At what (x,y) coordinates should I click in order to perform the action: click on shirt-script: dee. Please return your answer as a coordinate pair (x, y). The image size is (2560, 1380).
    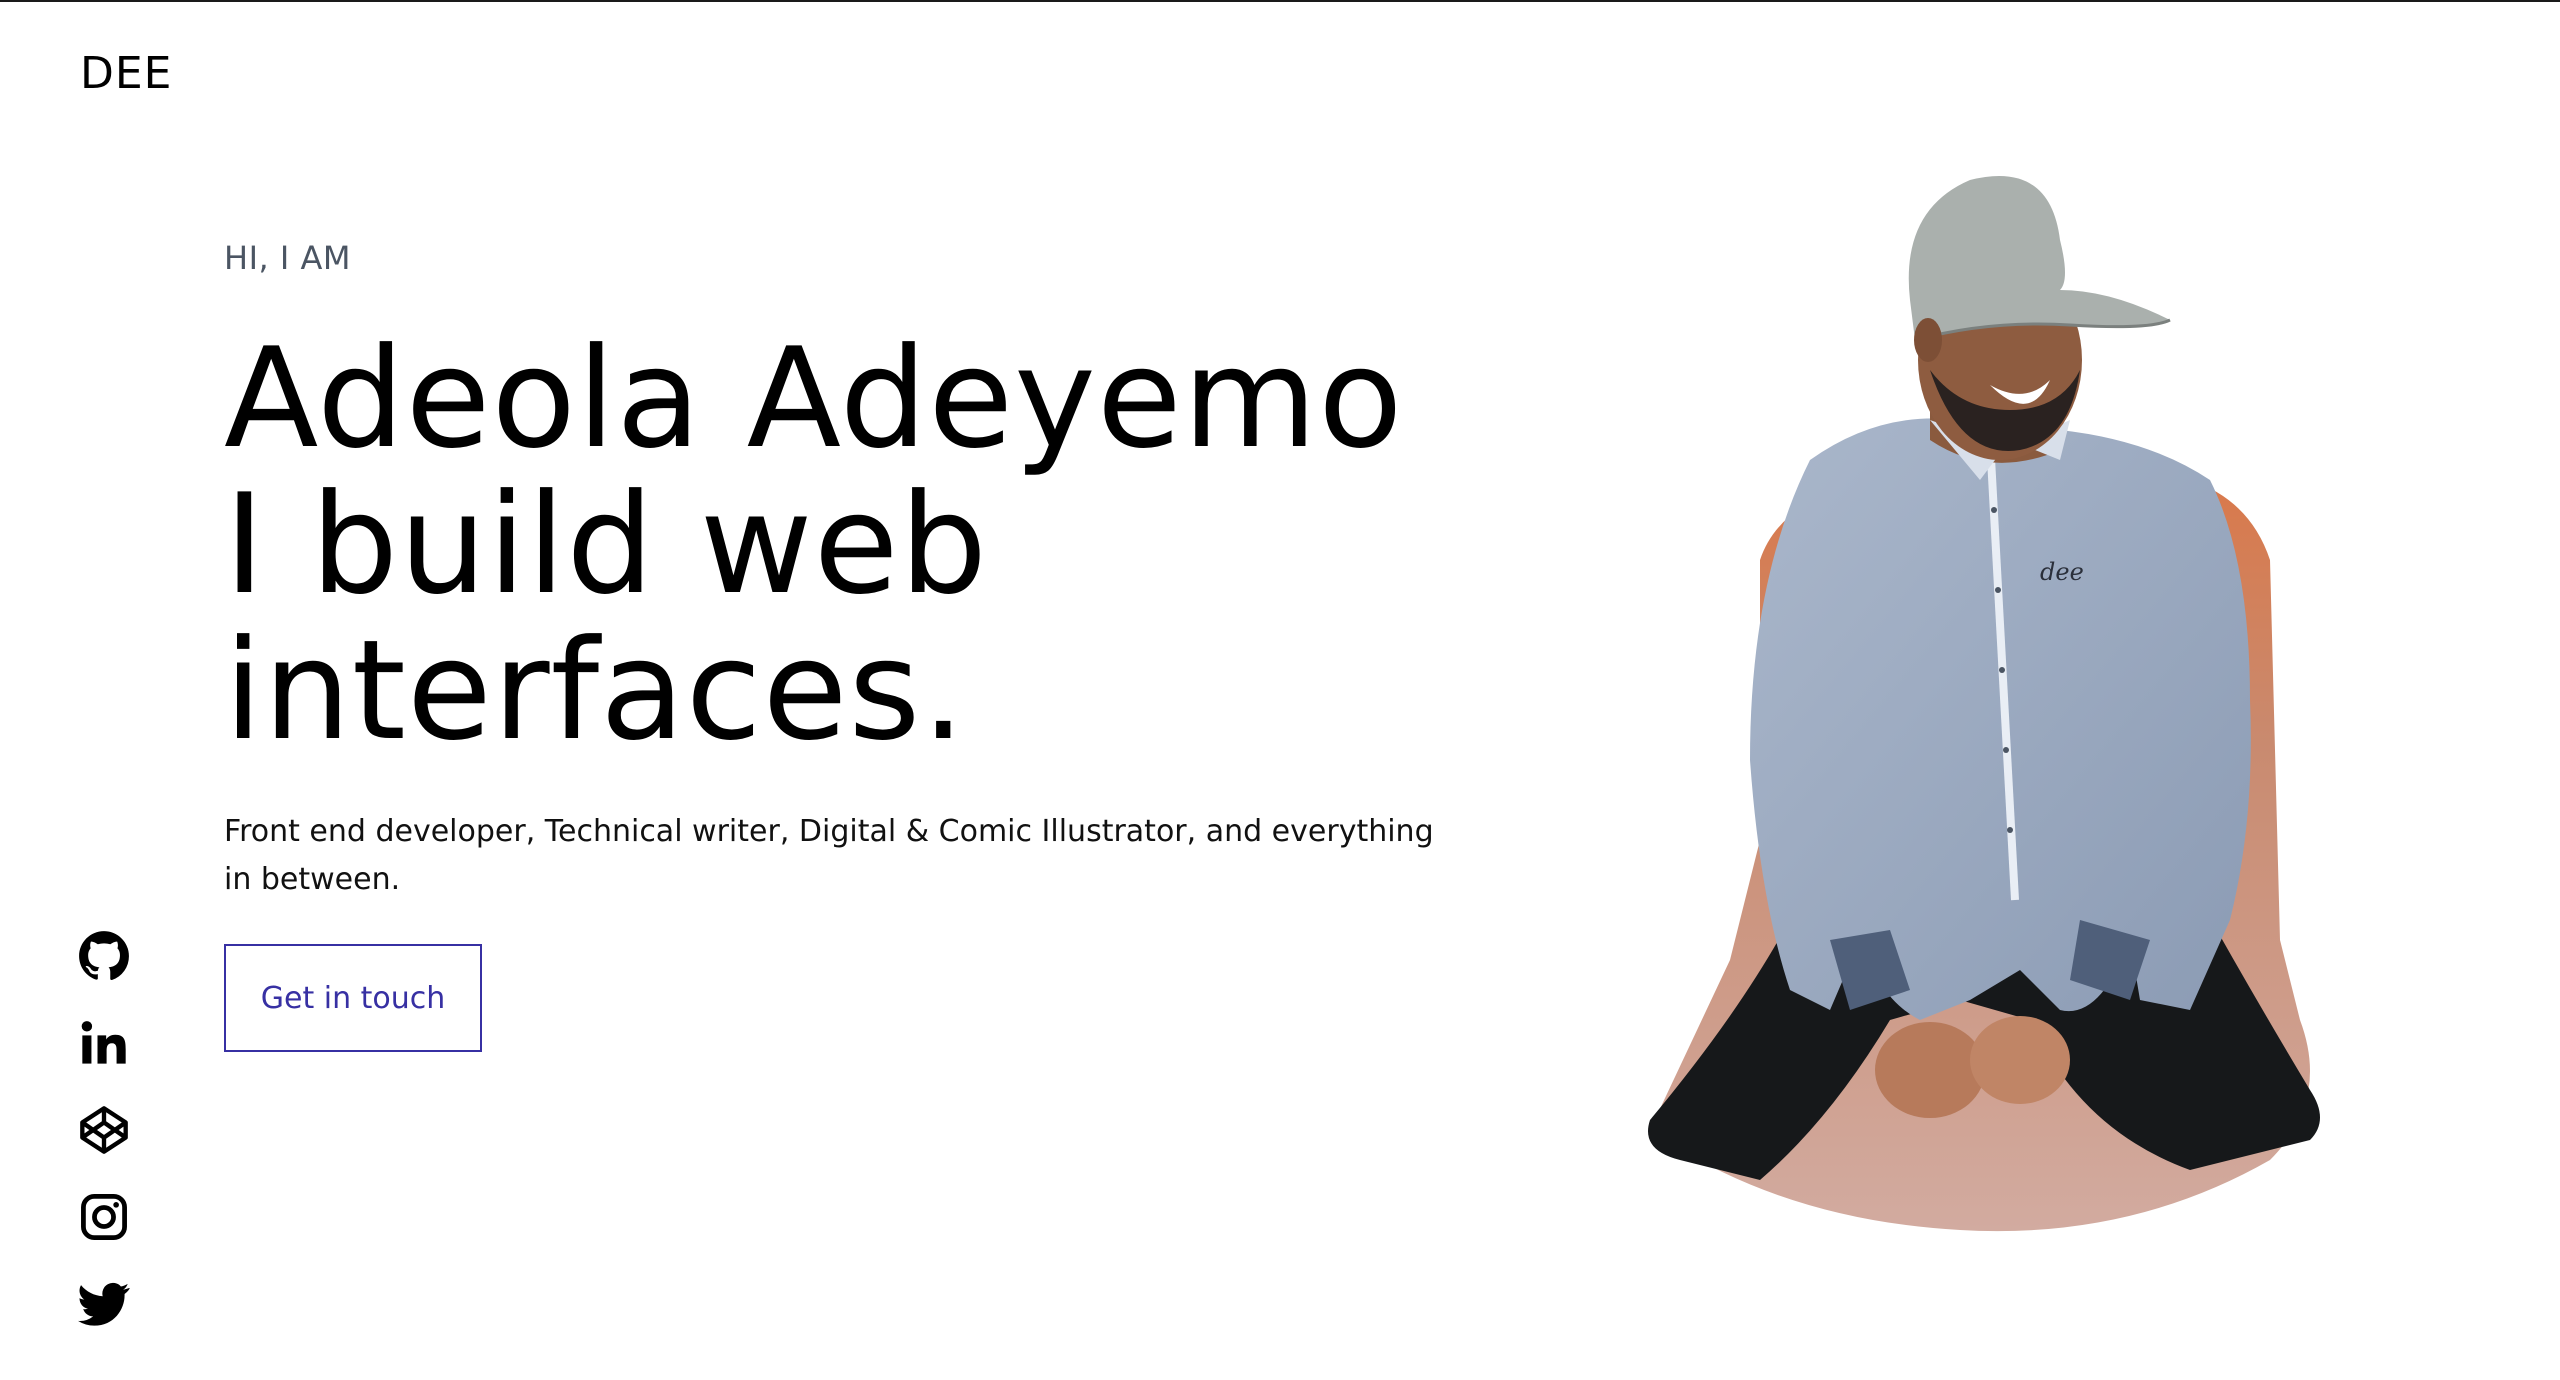
    Looking at the image, I should click on (2062, 572).